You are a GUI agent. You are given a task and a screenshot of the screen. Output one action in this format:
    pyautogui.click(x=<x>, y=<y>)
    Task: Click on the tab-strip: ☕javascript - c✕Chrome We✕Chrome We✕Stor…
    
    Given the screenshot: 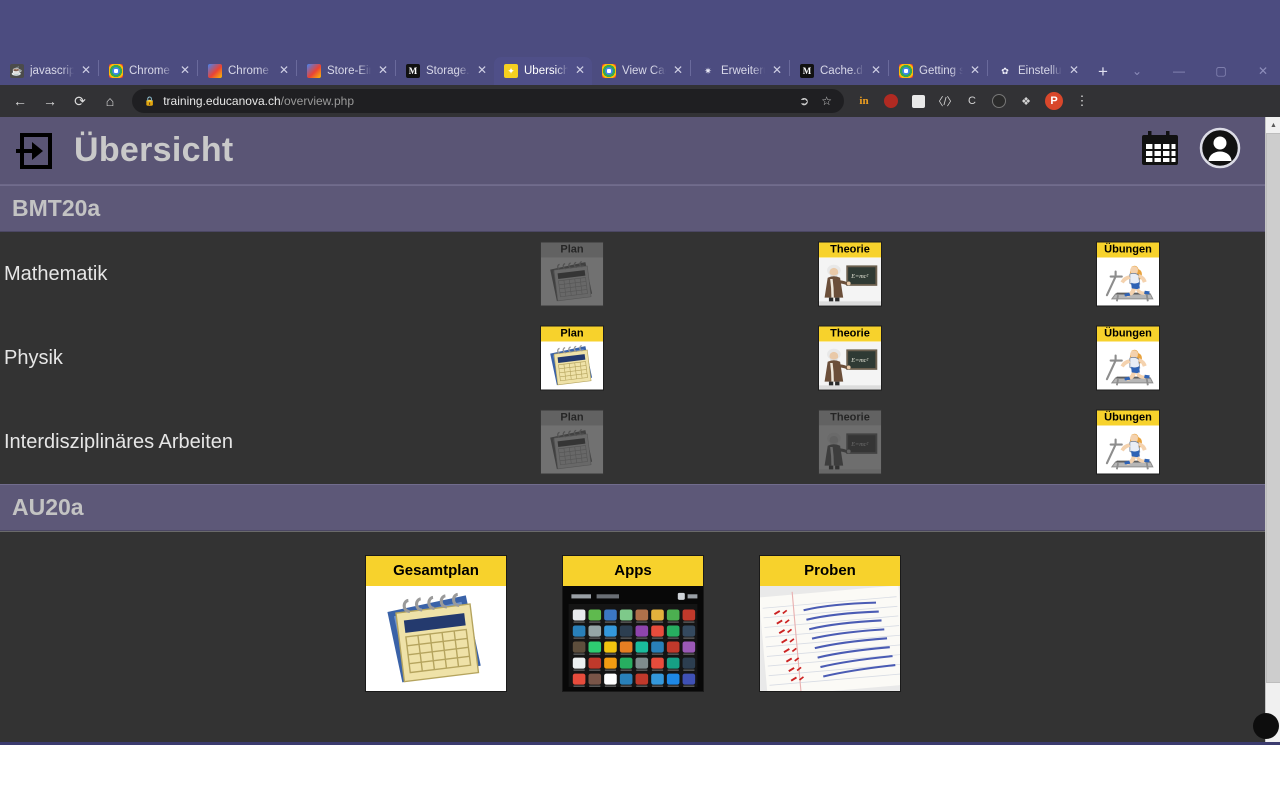 What is the action you would take?
    pyautogui.click(x=640, y=70)
    